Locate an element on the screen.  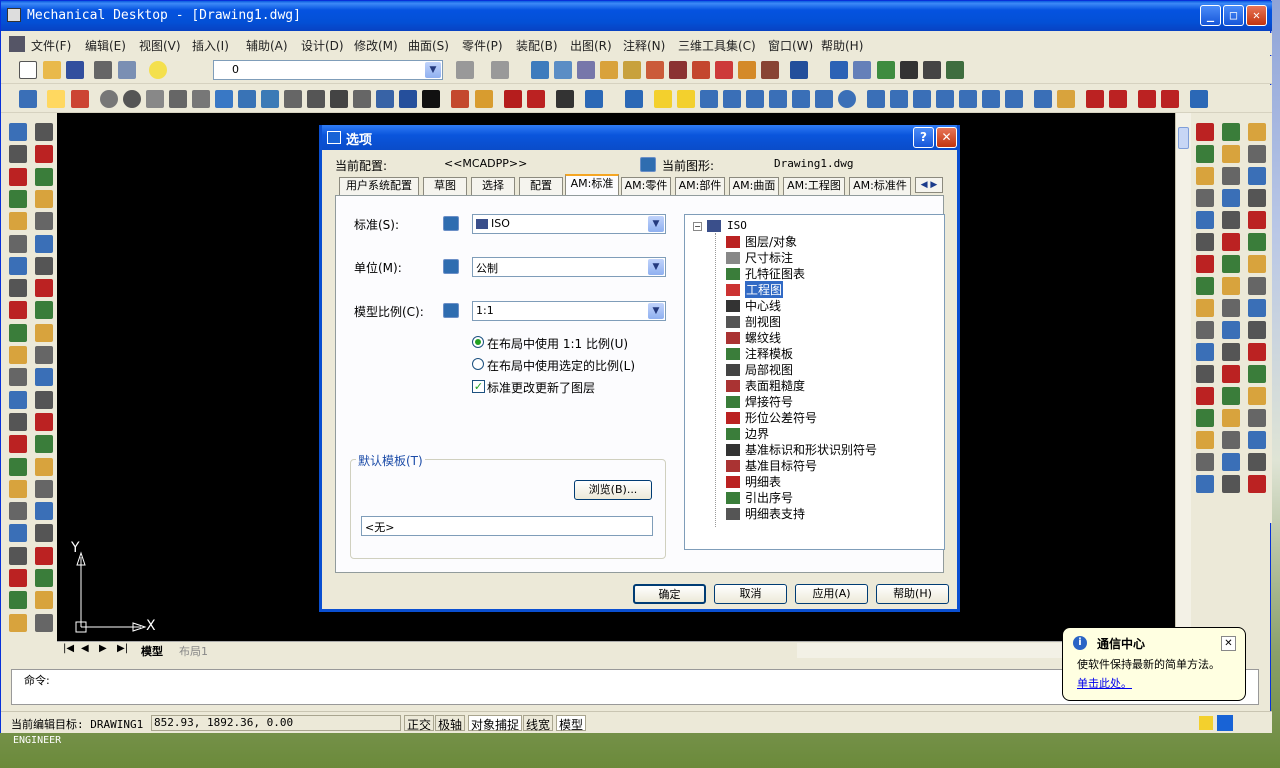
menu-file: 文件(F) is located at coordinates (51, 45).